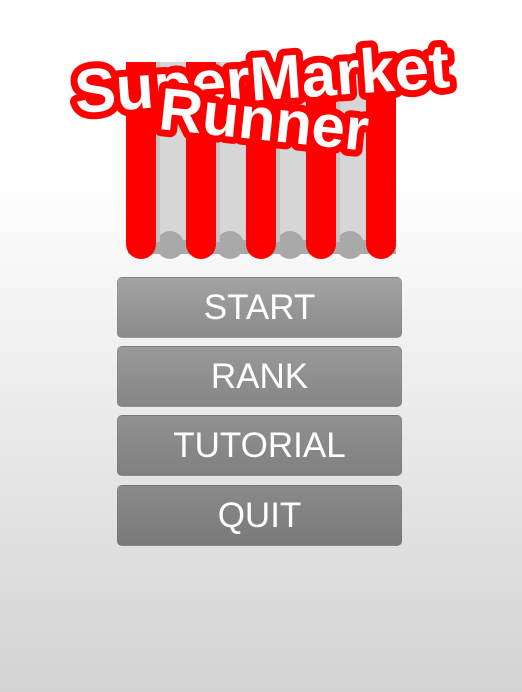 Image resolution: width=522 pixels, height=692 pixels. I want to click on quit-button: QUIT, so click(259, 515).